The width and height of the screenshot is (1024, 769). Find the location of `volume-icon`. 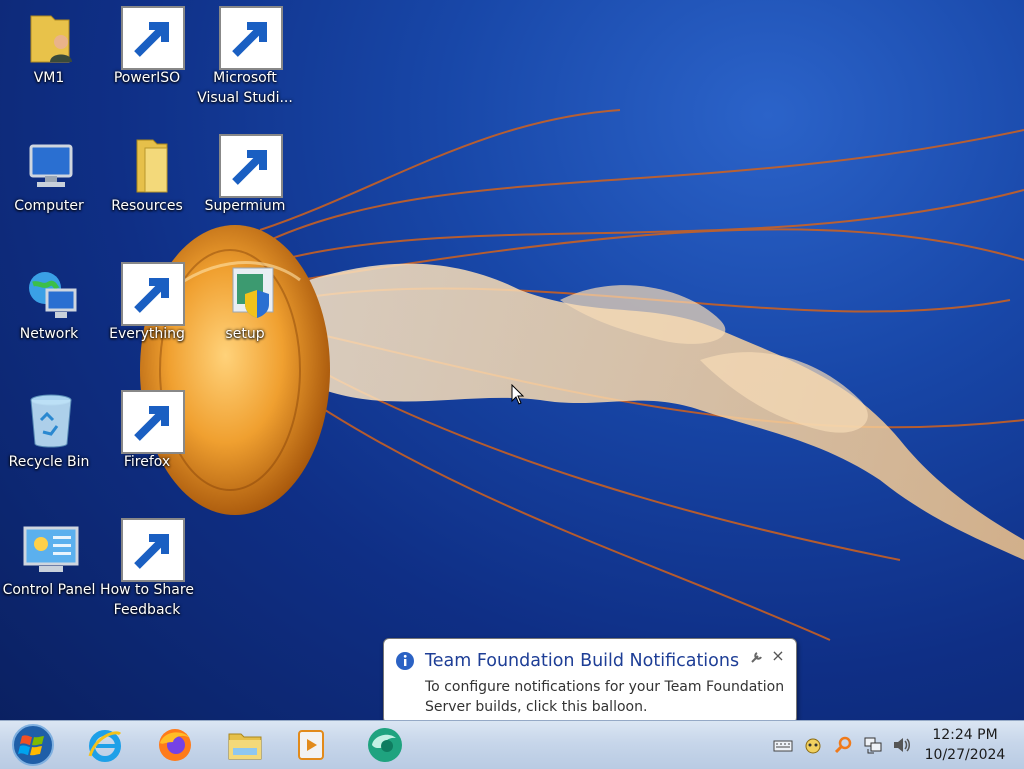

volume-icon is located at coordinates (902, 745).